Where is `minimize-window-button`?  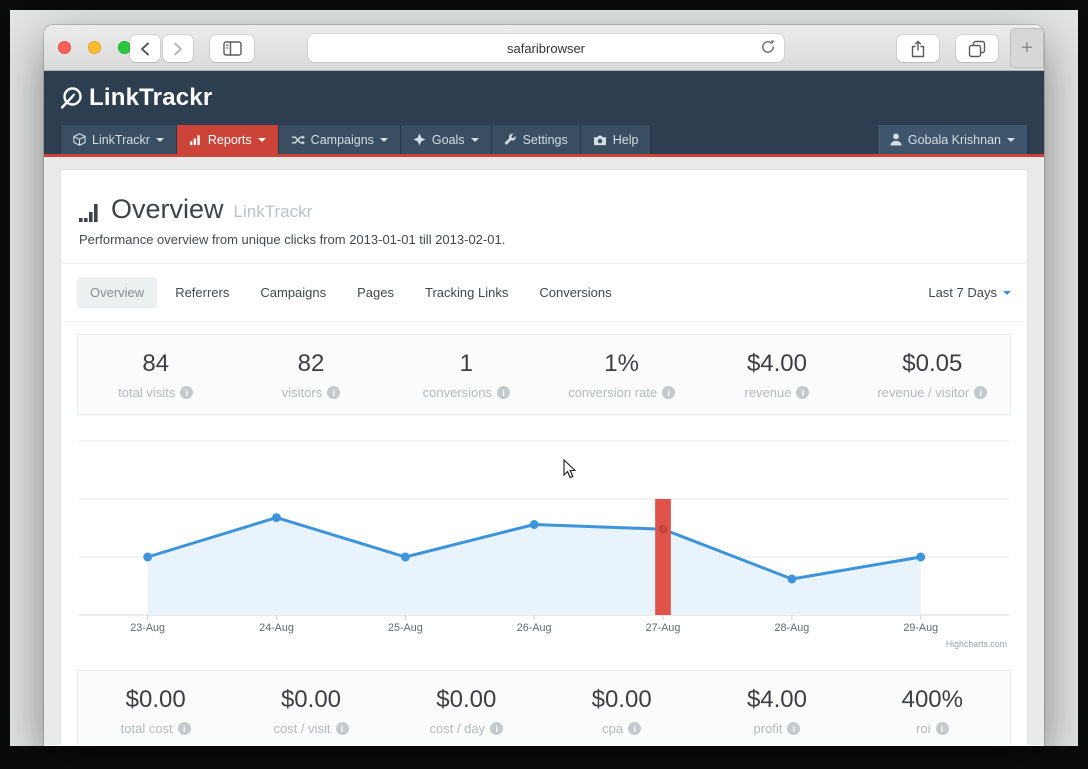 minimize-window-button is located at coordinates (94, 47).